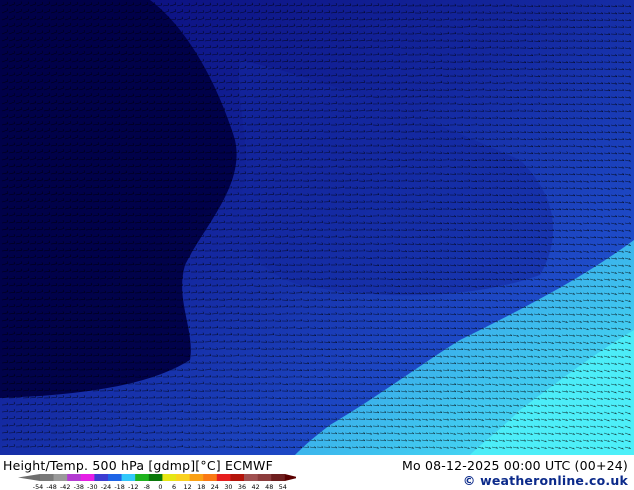 The image size is (634, 490). What do you see at coordinates (283, 486) in the screenshot?
I see `legend-tick-label: 54` at bounding box center [283, 486].